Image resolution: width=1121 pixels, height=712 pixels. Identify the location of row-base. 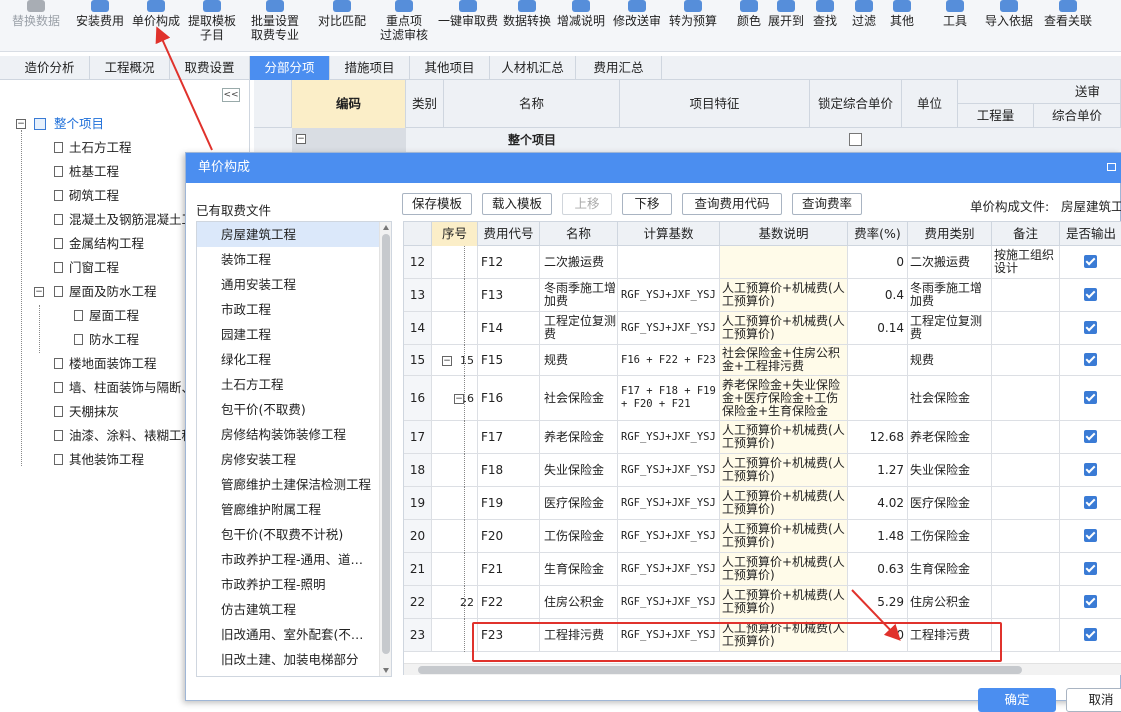
(669, 262).